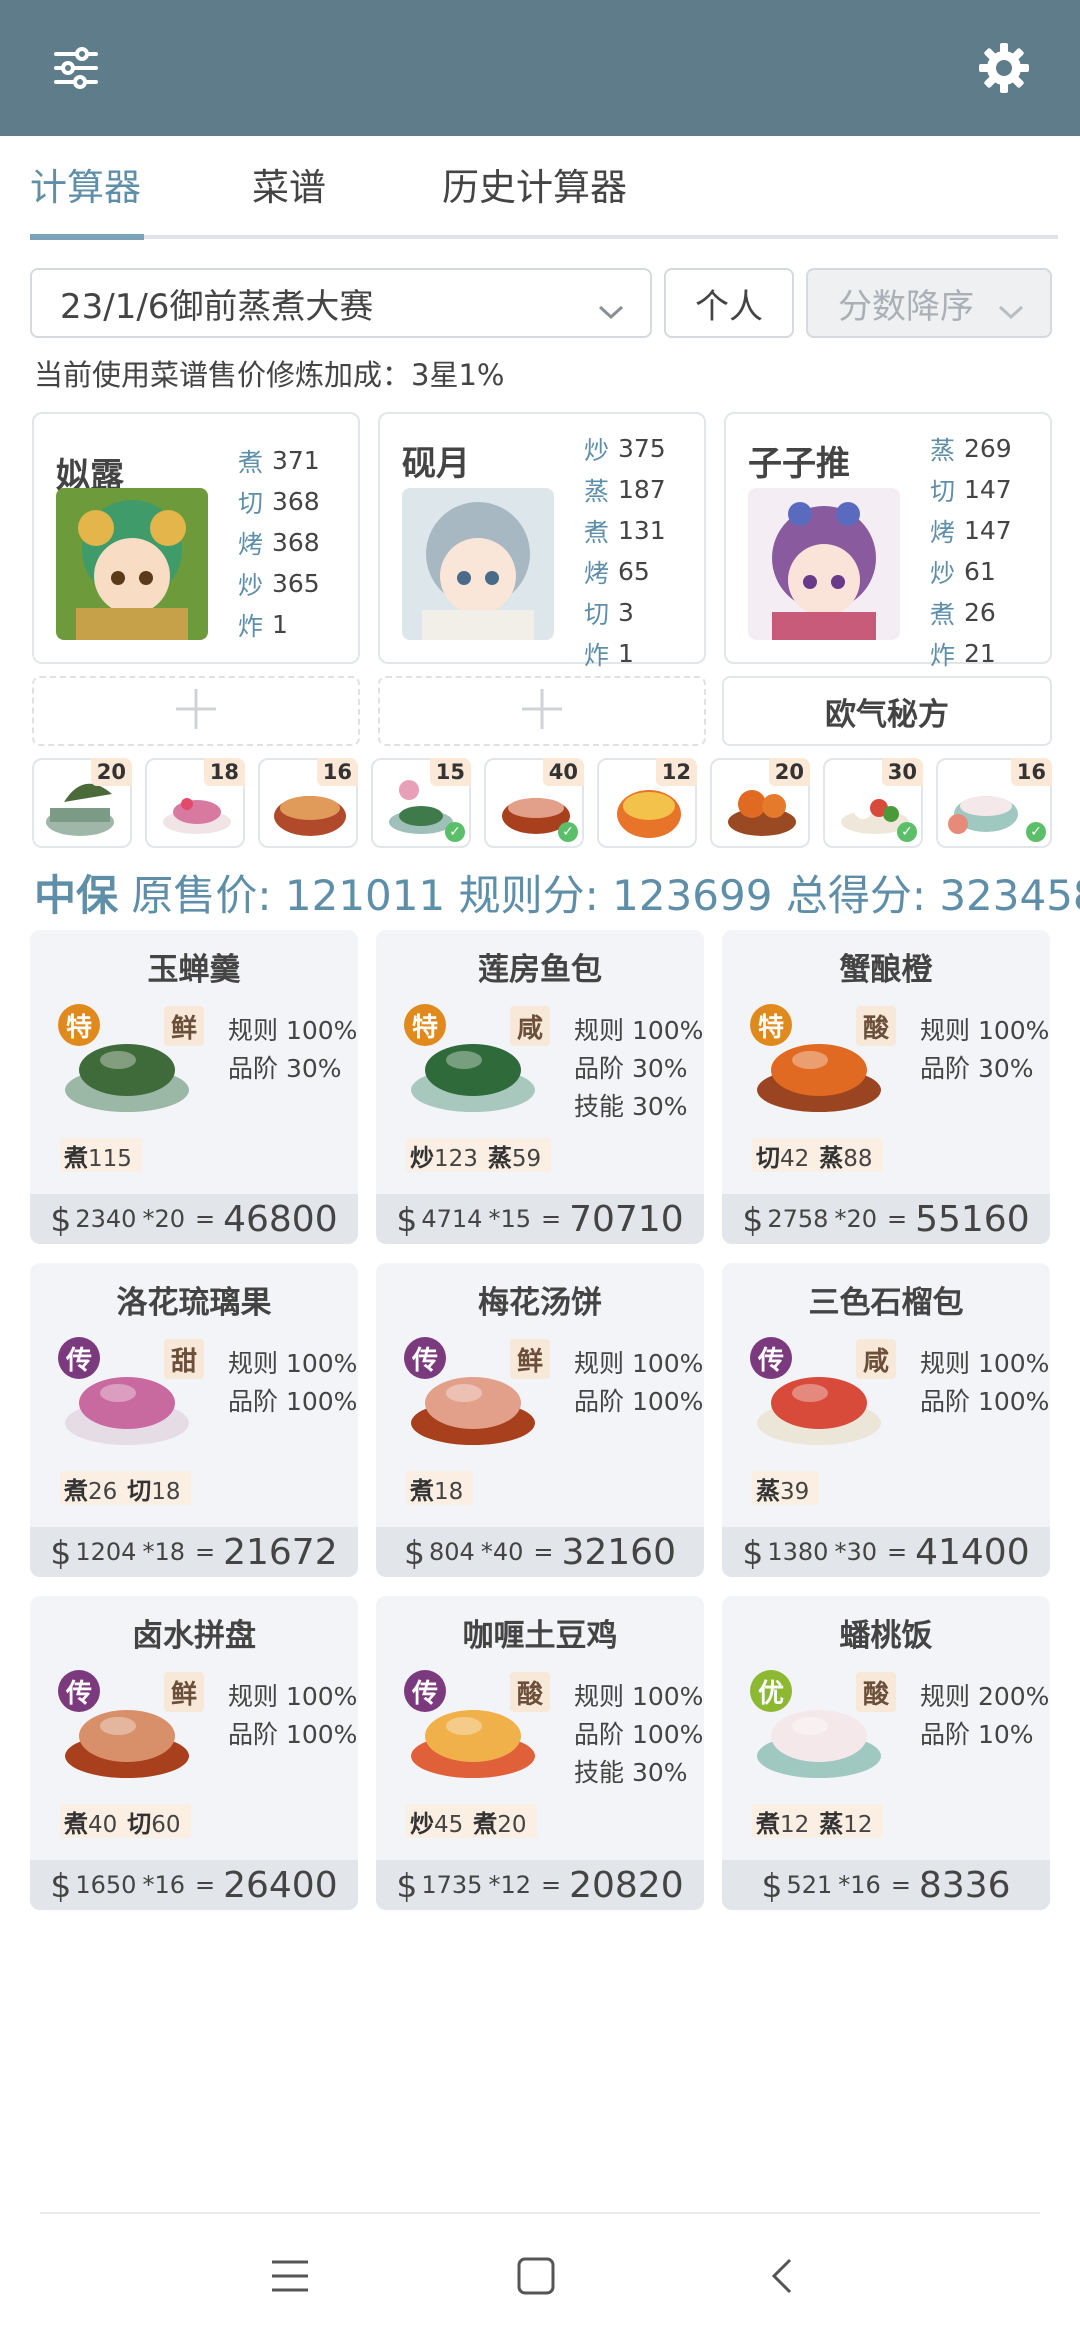  What do you see at coordinates (455, 832) in the screenshot?
I see `checkmark-icon: ✓` at bounding box center [455, 832].